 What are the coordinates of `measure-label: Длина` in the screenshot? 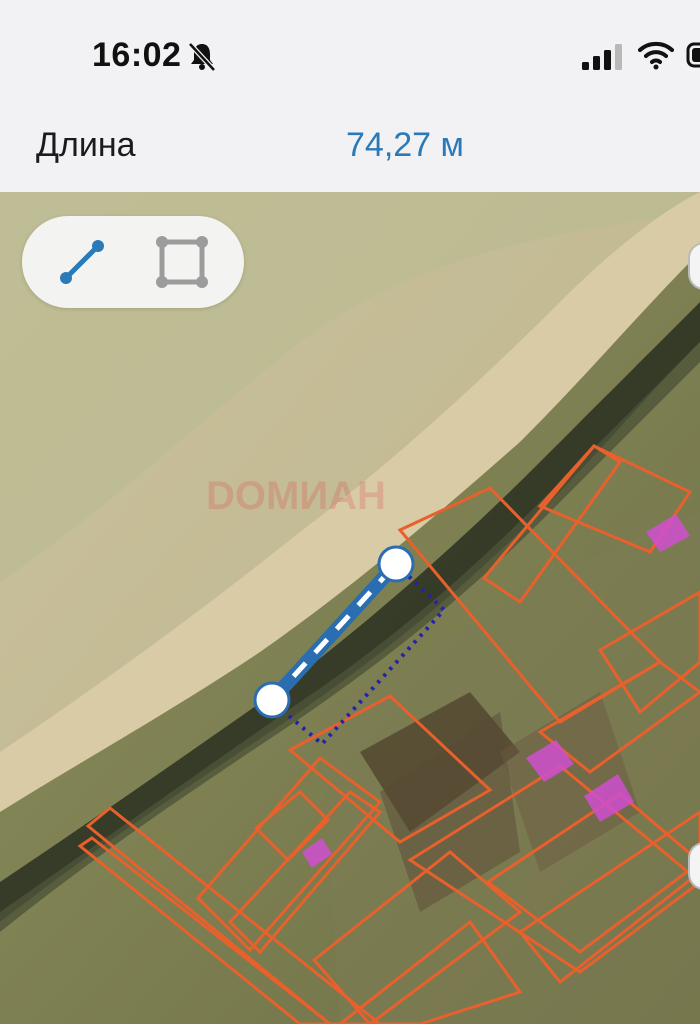 It's located at (86, 145).